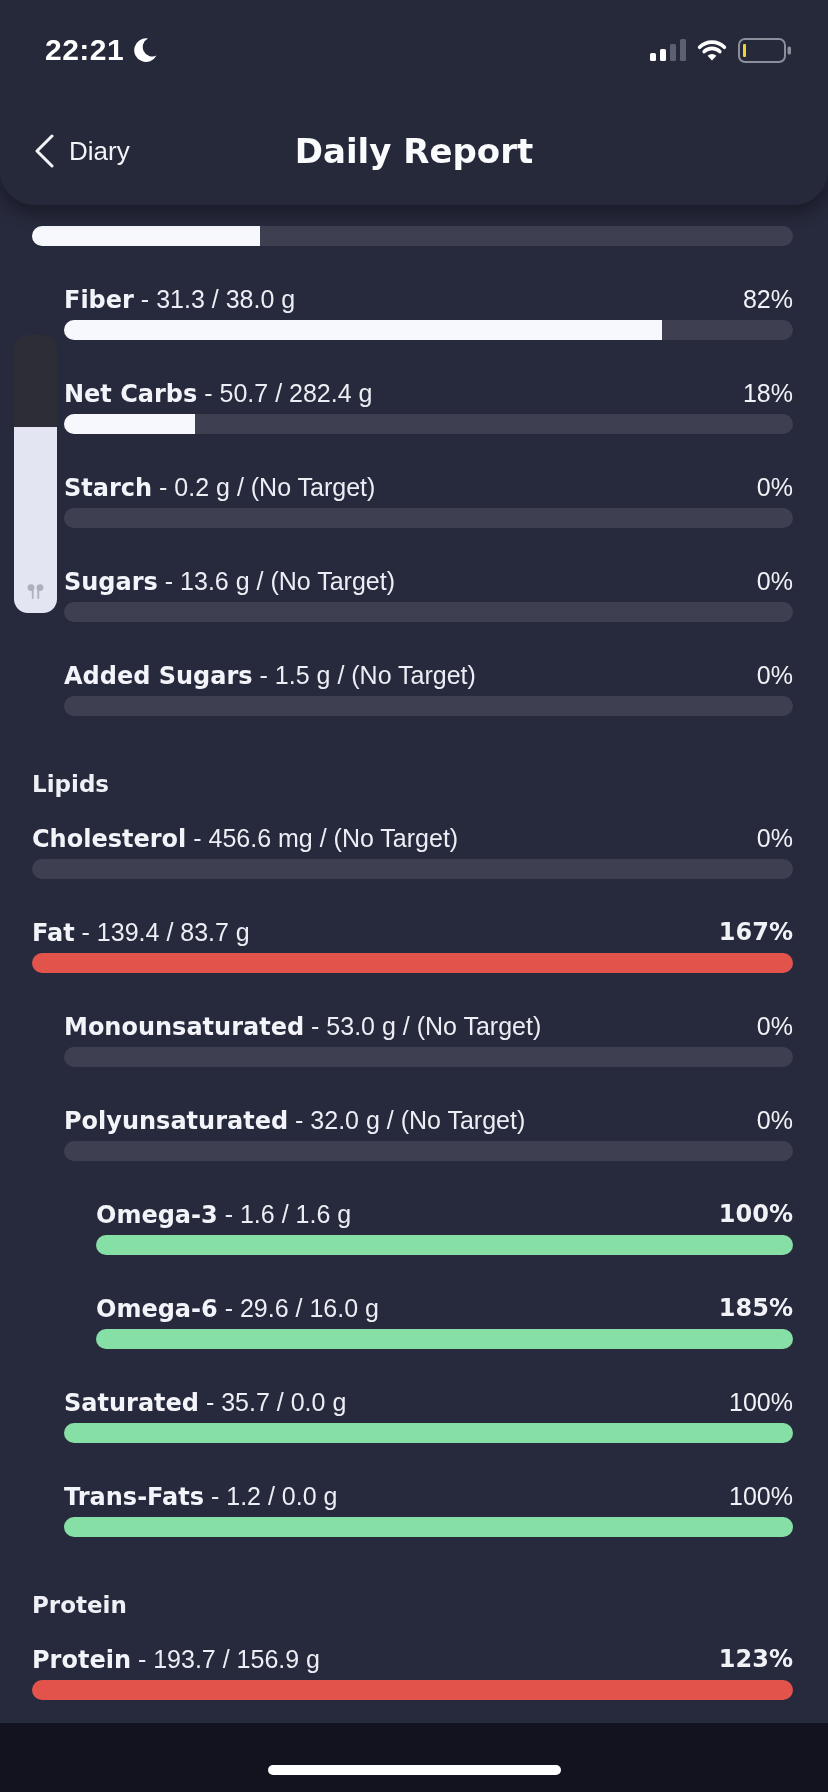 The width and height of the screenshot is (828, 1792). Describe the element at coordinates (79, 1605) in the screenshot. I see `section-heading: Protein` at that location.